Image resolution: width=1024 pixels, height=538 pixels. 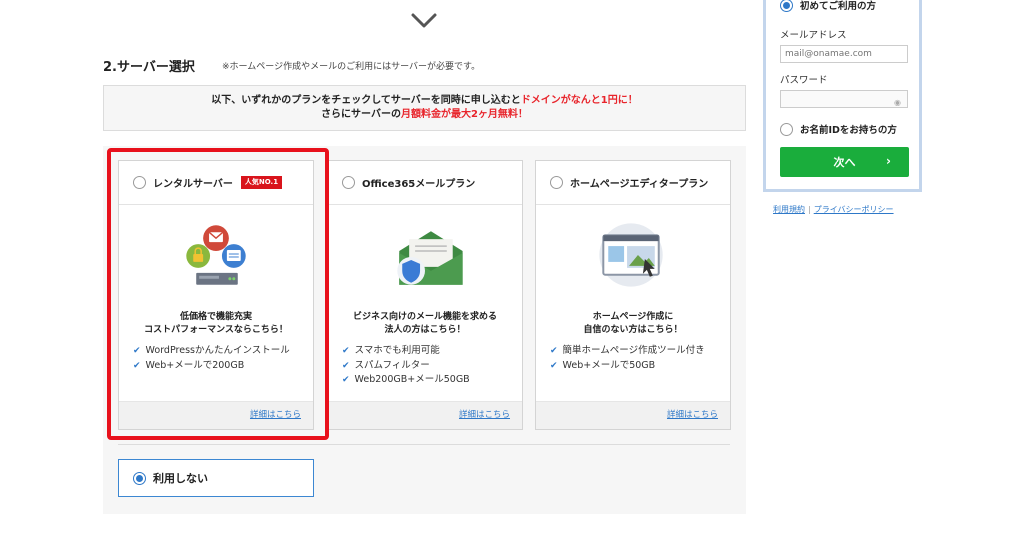 I want to click on notice-line1: 以下、いずれかのプランをチェックしてサーバーを同時に申し込むと, so click(x=366, y=100).